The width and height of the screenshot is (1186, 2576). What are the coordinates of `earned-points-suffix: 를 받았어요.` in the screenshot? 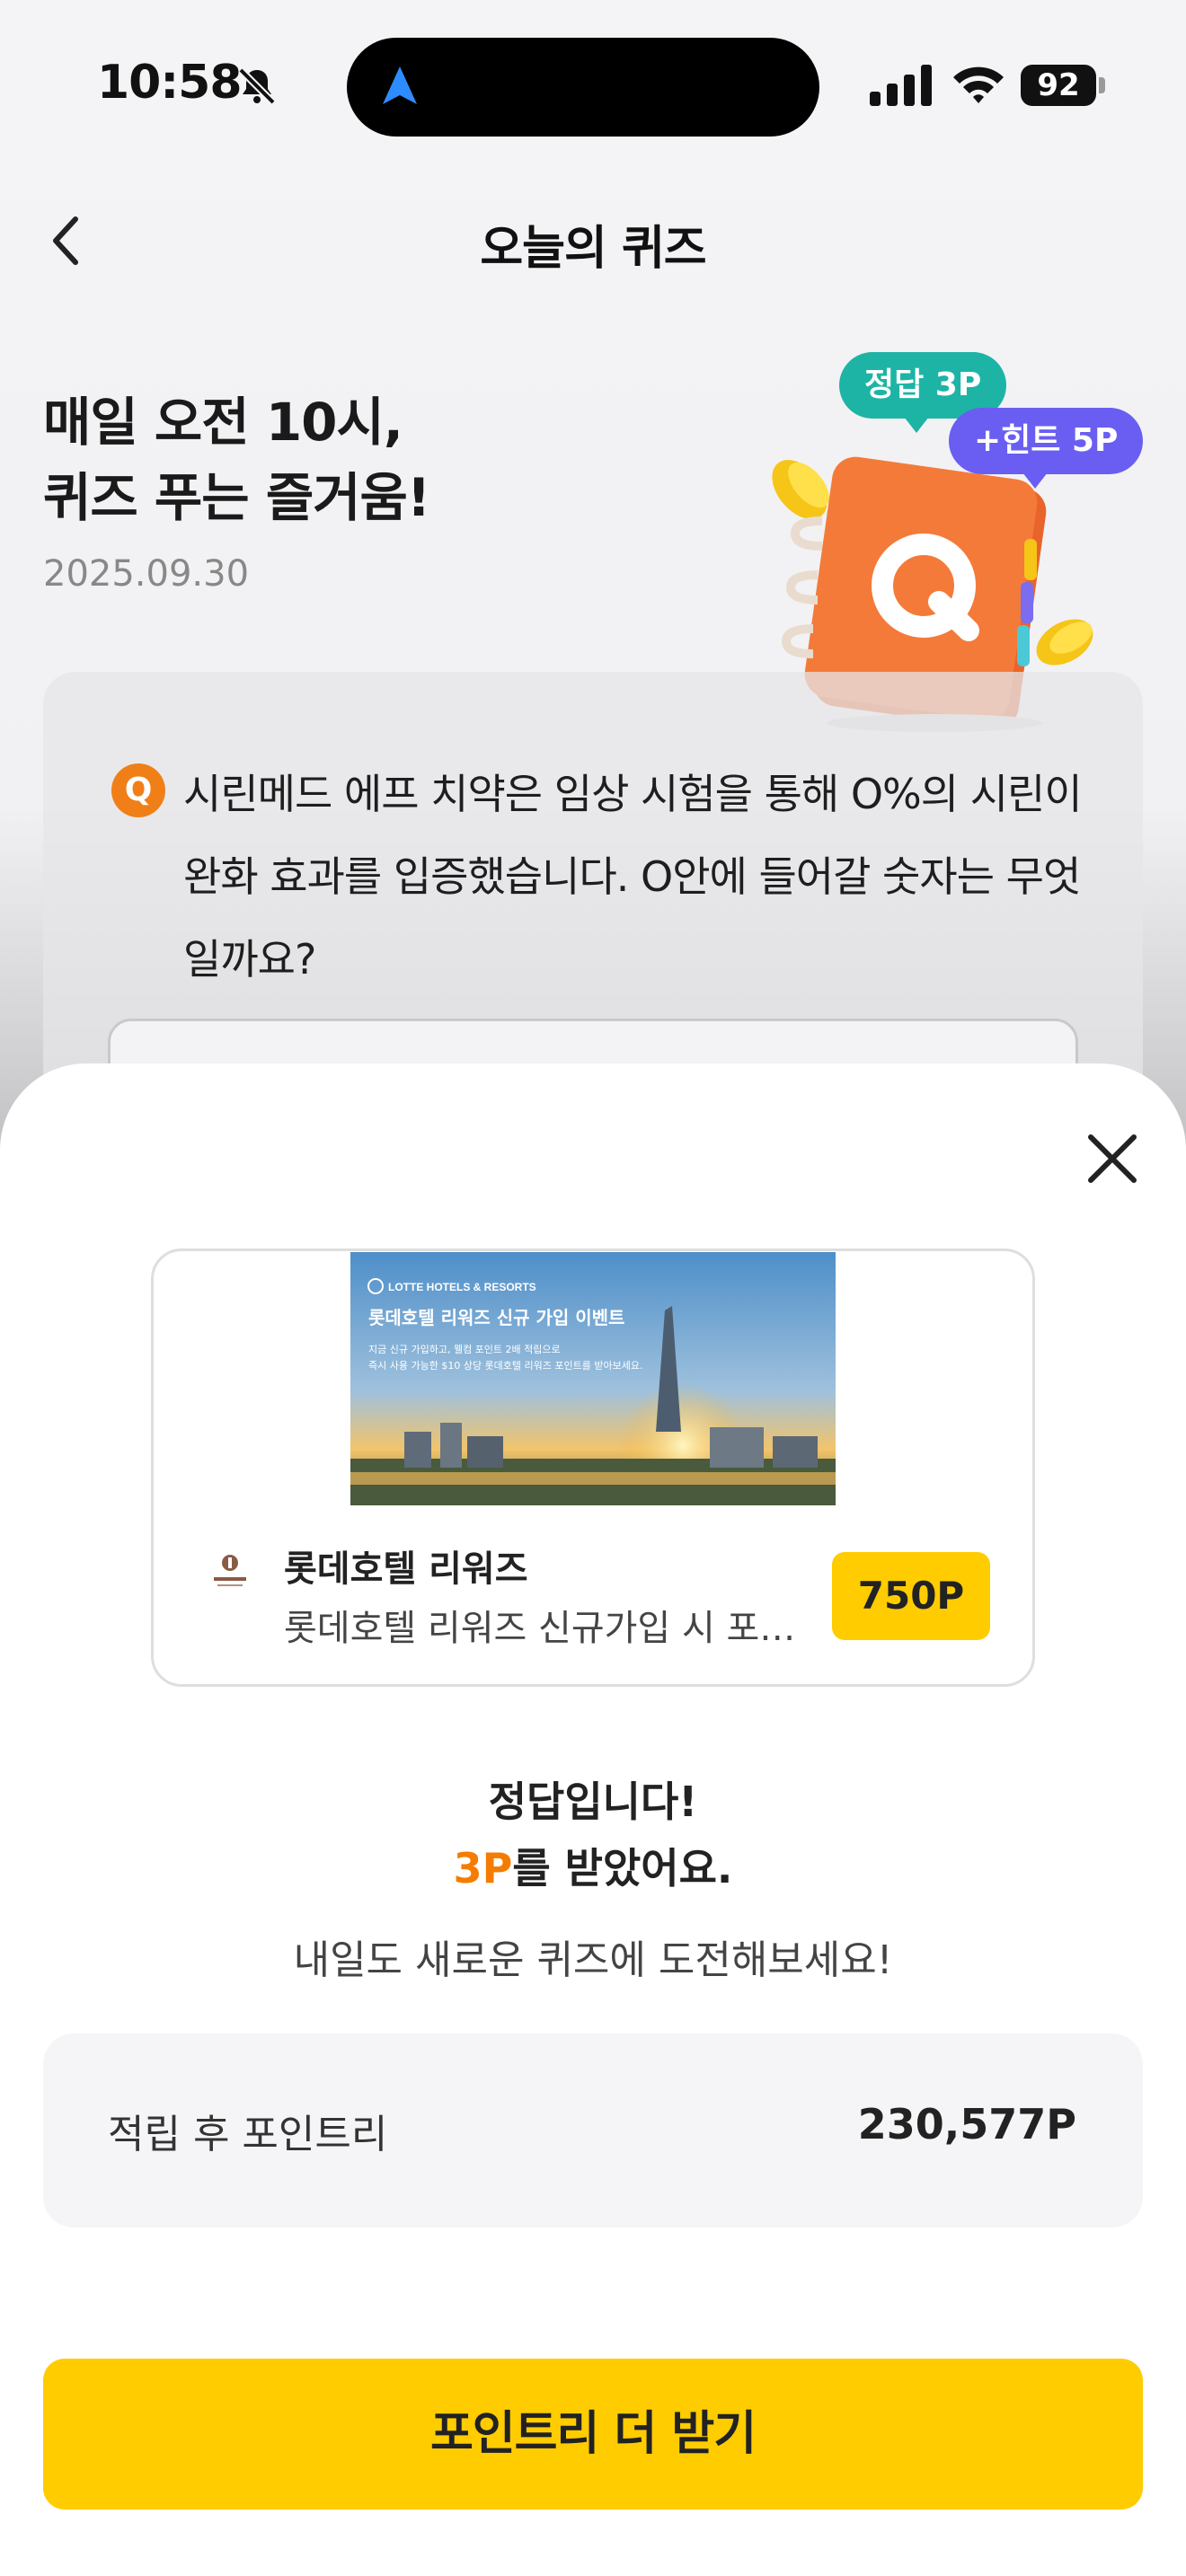 It's located at (622, 1868).